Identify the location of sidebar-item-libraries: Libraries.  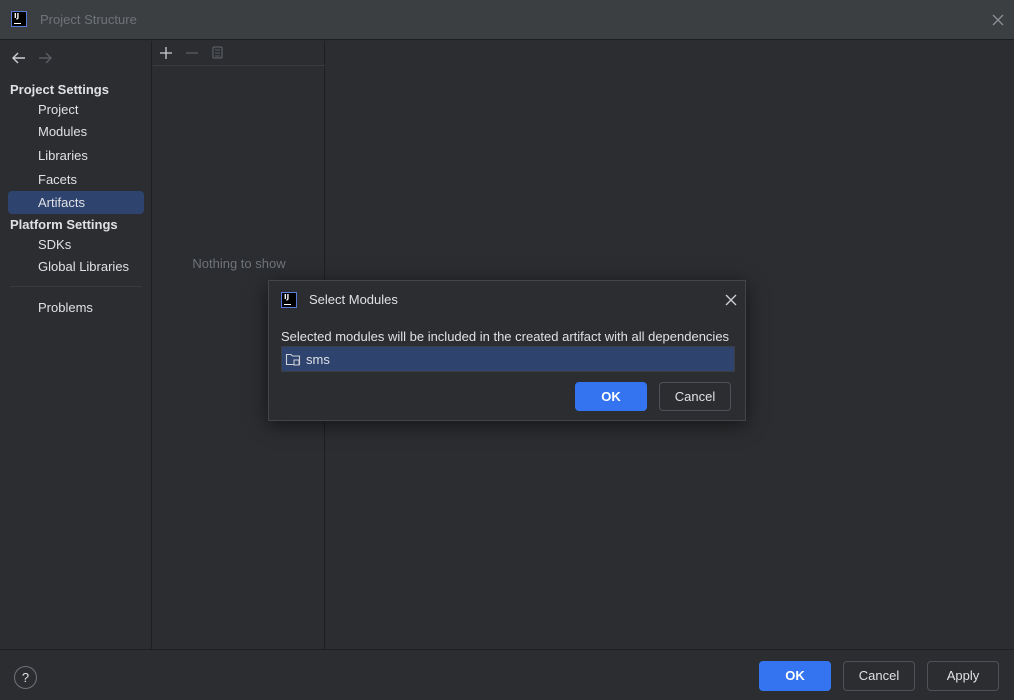
(76, 155).